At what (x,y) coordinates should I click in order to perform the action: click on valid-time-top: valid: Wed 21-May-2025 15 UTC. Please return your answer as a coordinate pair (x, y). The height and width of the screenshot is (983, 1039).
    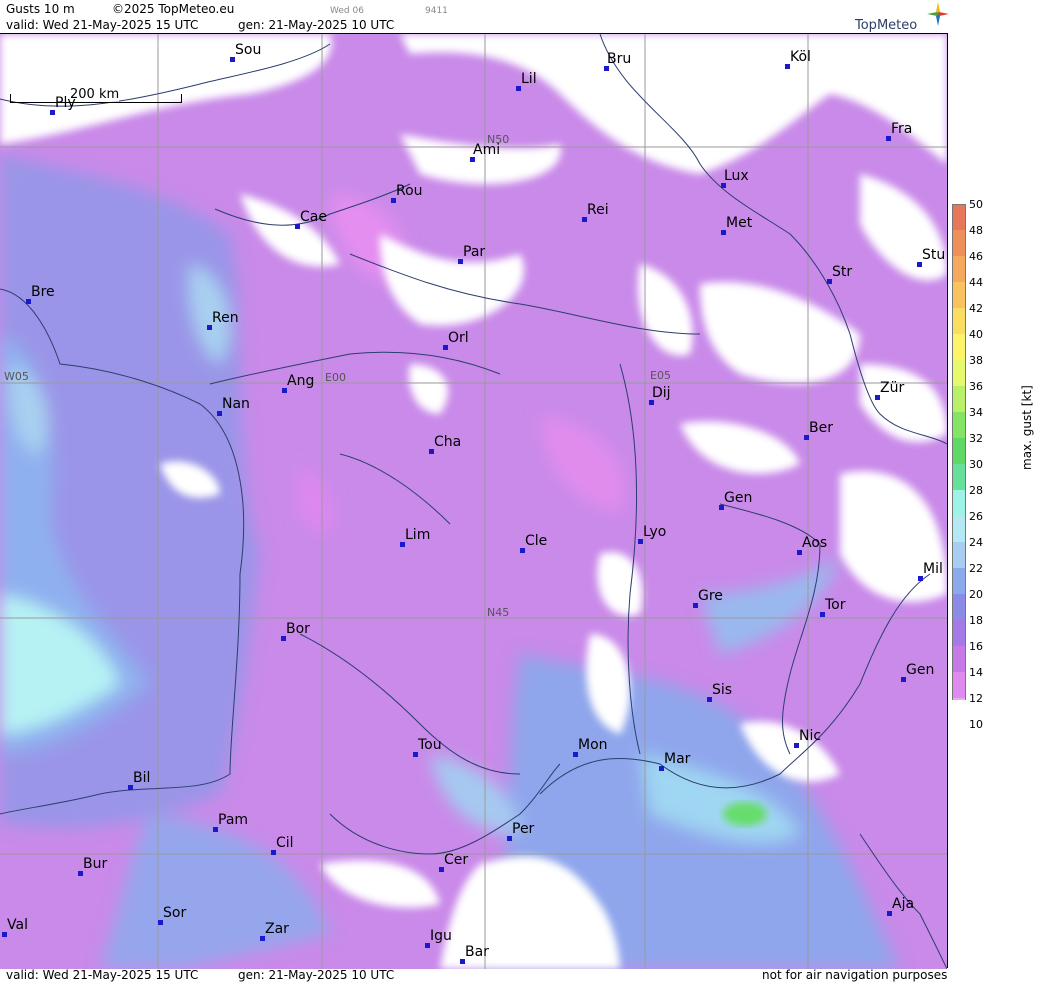
    Looking at the image, I should click on (102, 25).